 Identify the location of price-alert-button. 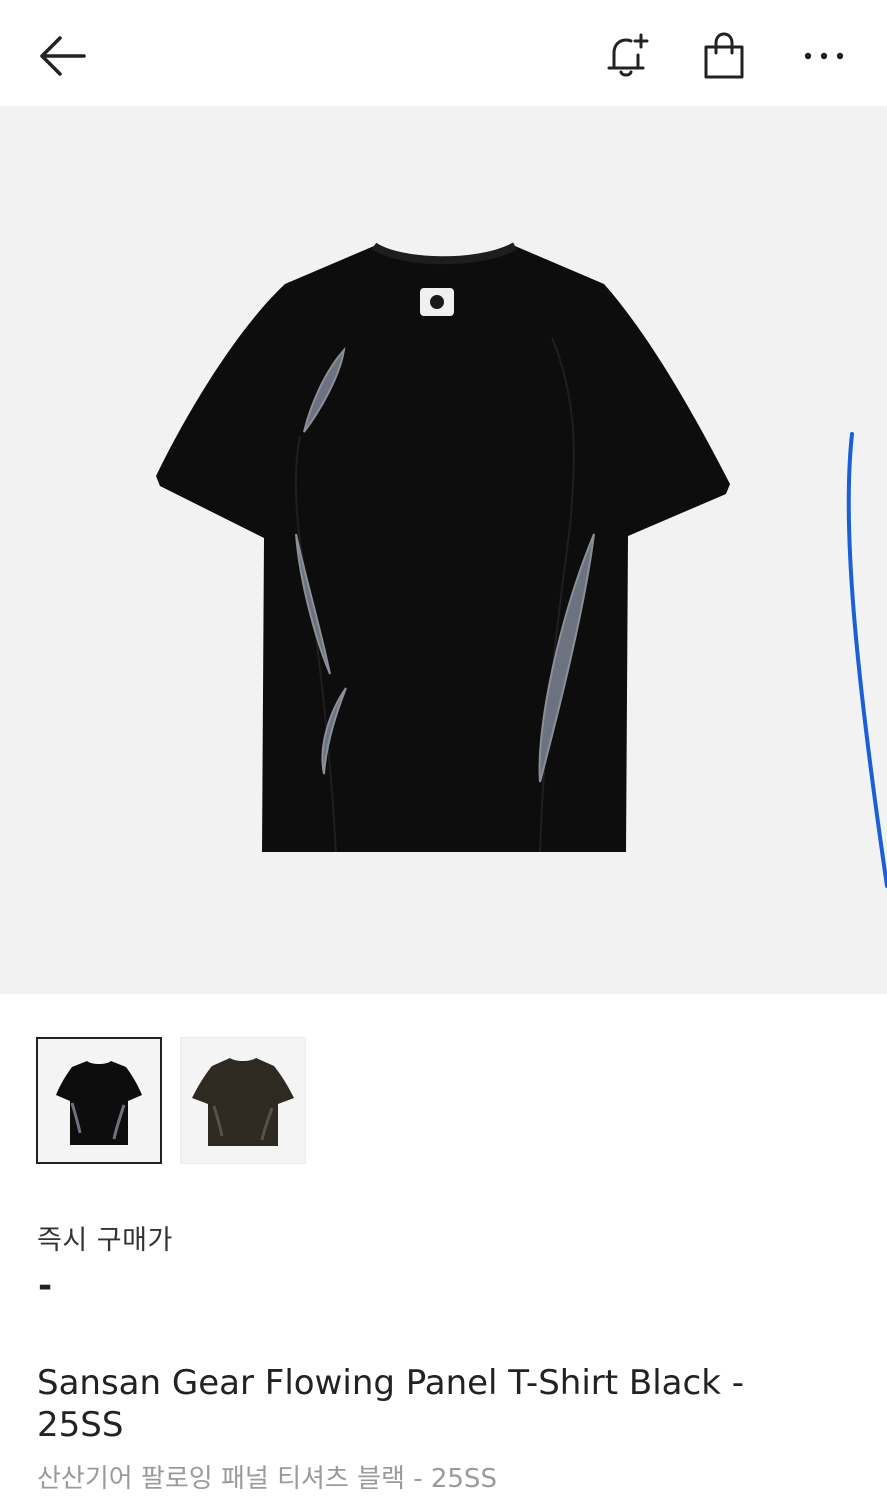
(626, 56).